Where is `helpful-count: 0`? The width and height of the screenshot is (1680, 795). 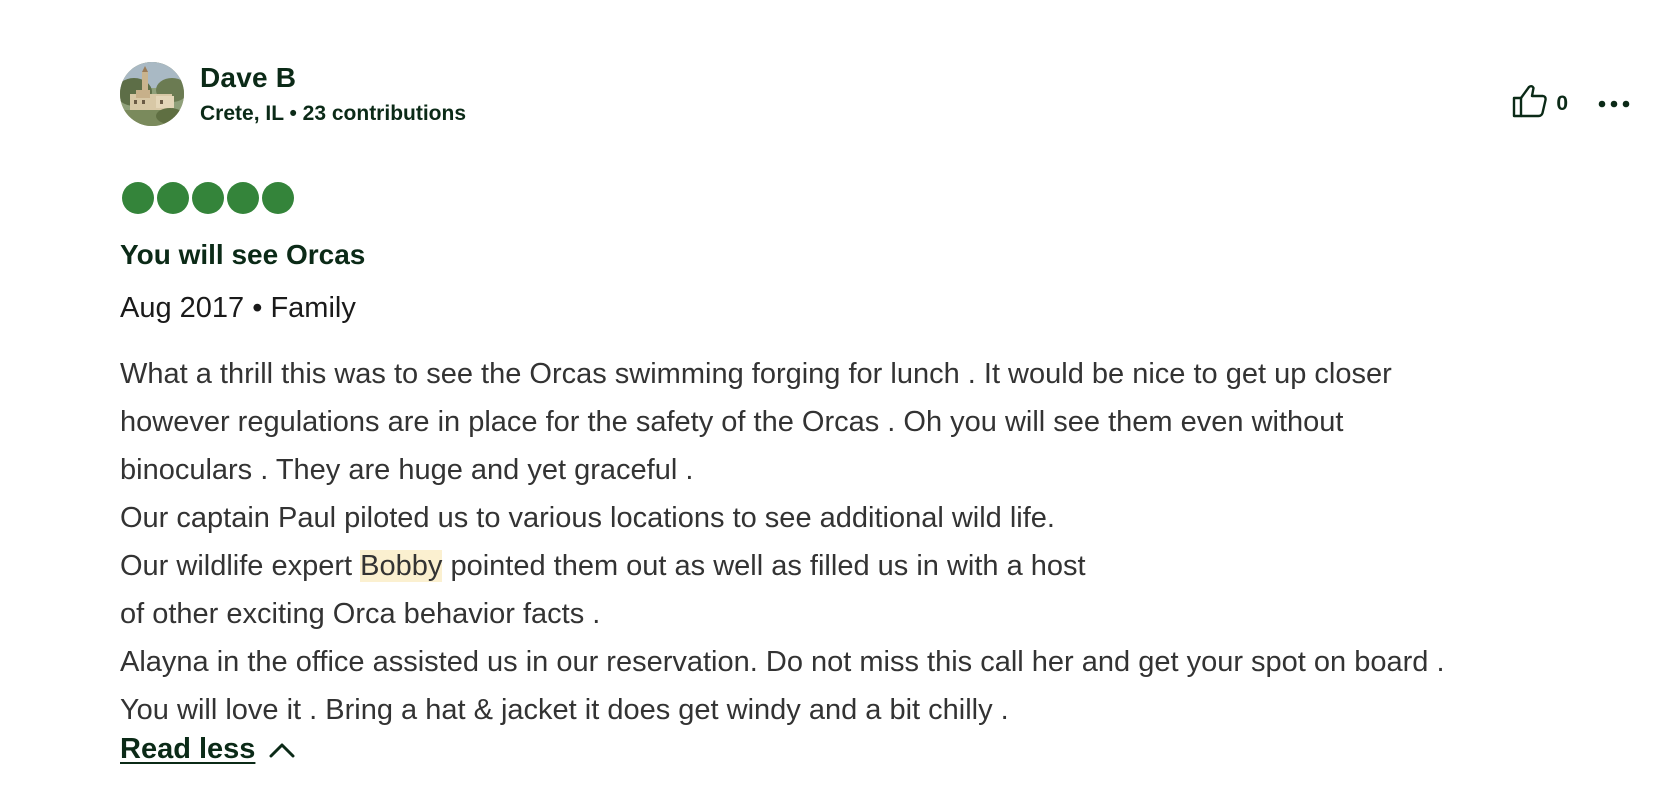
helpful-count: 0 is located at coordinates (1562, 103).